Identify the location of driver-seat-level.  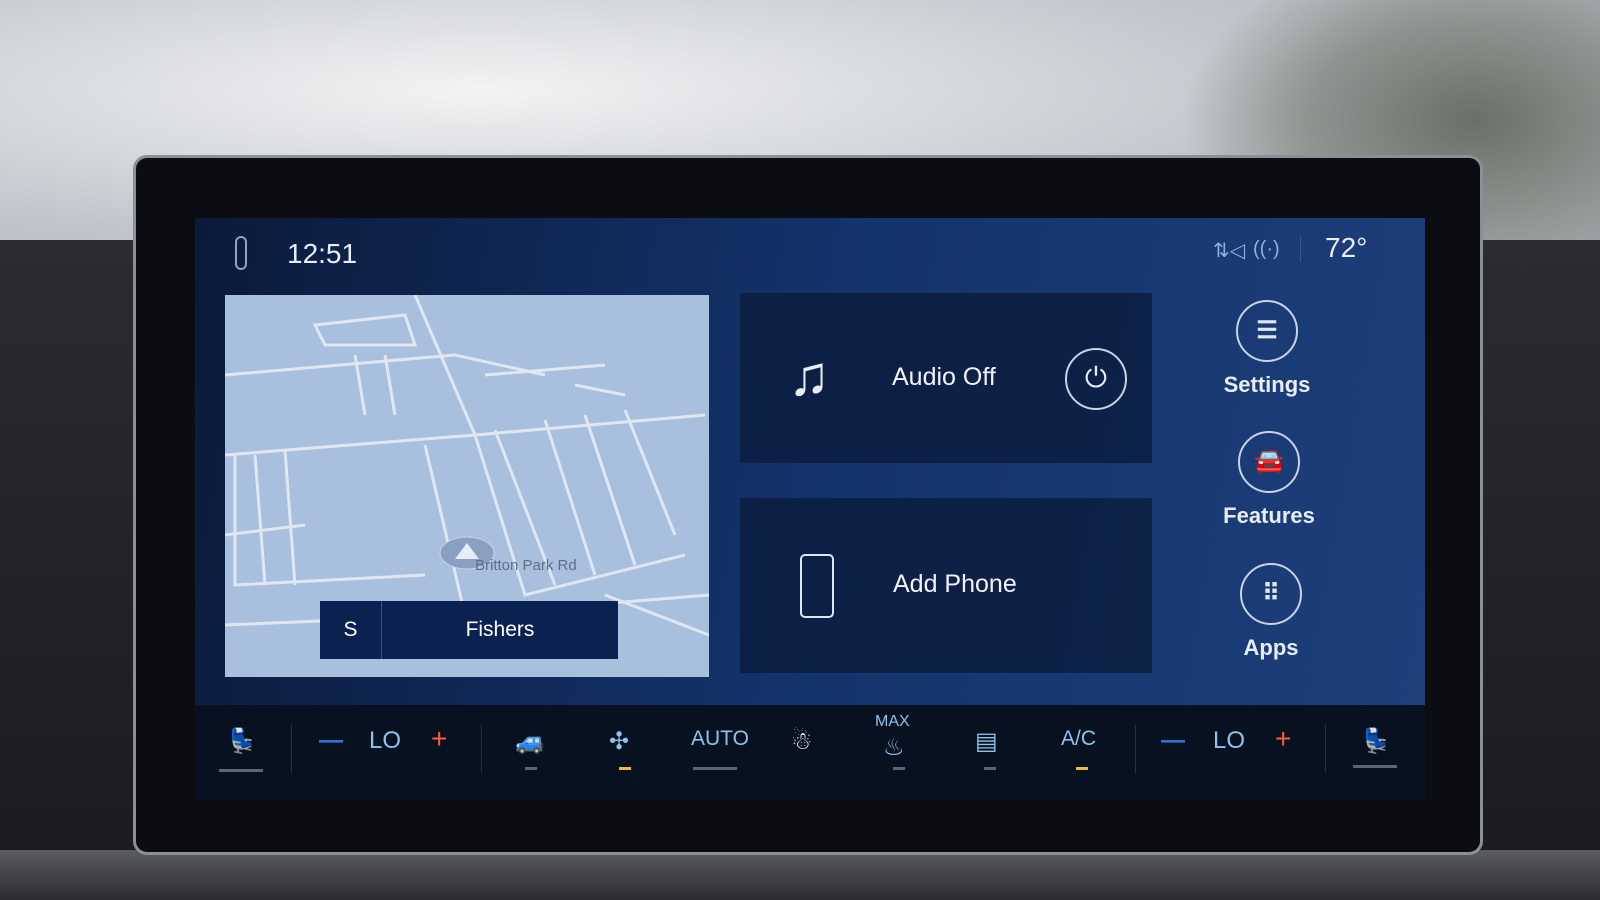
(241, 770).